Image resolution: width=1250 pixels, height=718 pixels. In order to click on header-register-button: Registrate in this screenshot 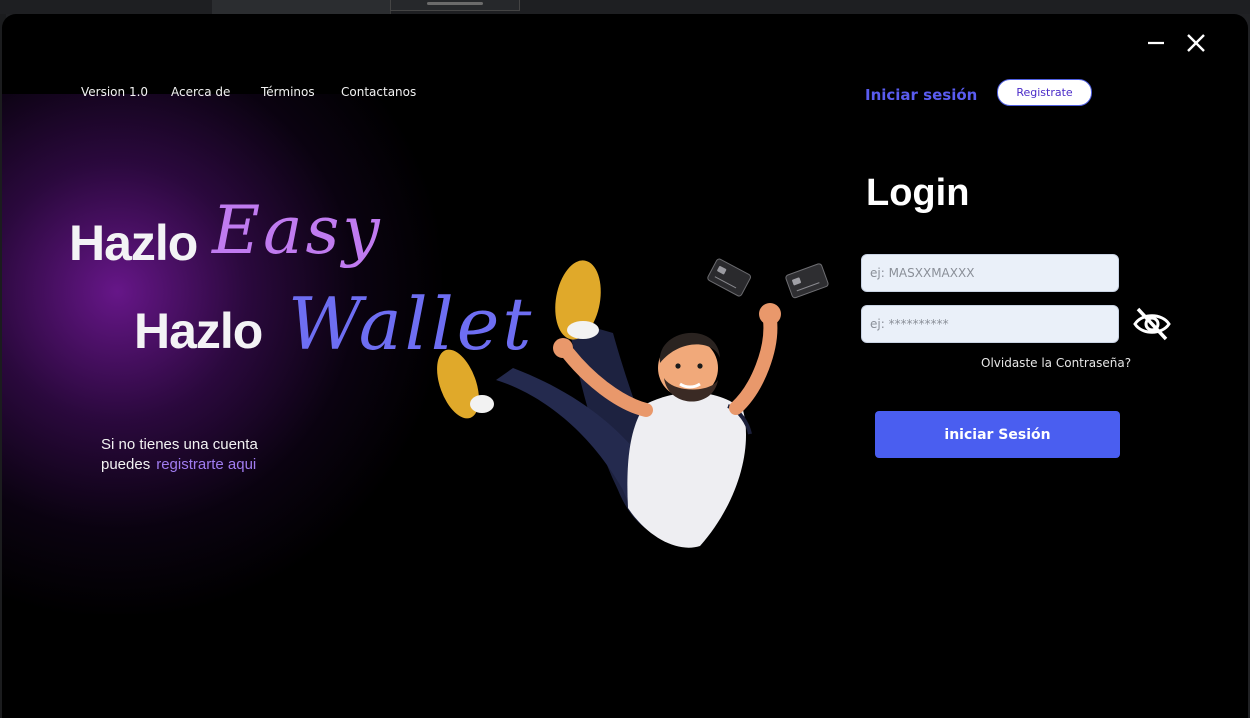, I will do `click(1044, 92)`.